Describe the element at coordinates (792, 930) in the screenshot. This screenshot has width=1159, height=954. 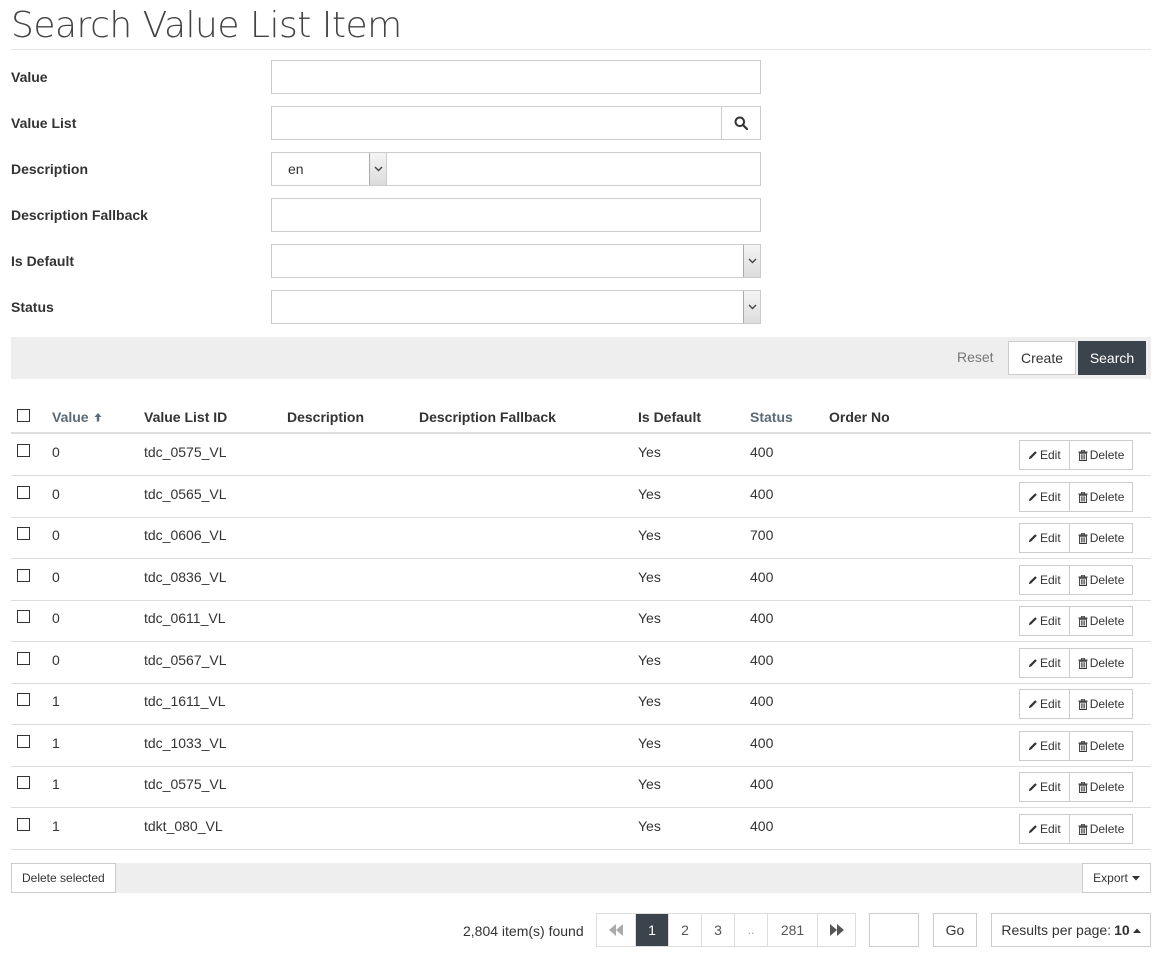
I see `page-281-button: 281` at that location.